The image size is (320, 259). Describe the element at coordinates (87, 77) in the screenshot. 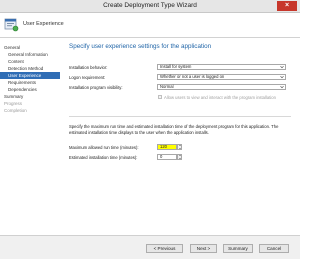

I see `logon-requirement-label: Logon requirement:` at that location.